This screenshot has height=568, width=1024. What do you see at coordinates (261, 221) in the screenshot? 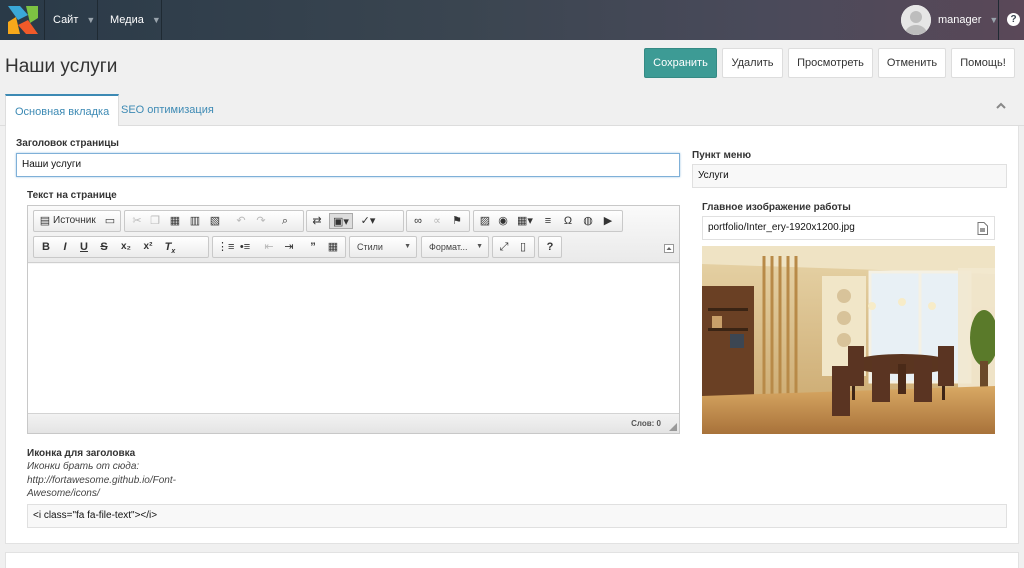
I see `redo-icon: ↷` at bounding box center [261, 221].